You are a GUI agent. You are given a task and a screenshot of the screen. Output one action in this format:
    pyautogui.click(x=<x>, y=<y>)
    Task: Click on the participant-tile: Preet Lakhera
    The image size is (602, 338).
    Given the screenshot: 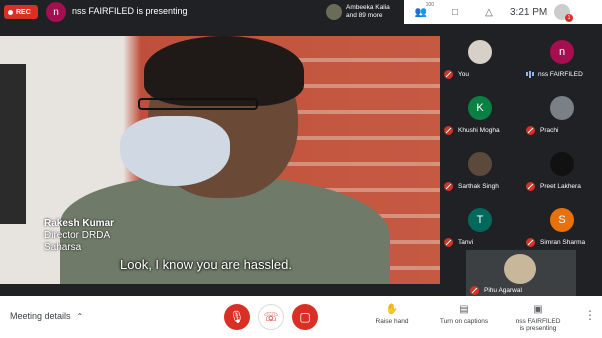 What is the action you would take?
    pyautogui.click(x=562, y=167)
    